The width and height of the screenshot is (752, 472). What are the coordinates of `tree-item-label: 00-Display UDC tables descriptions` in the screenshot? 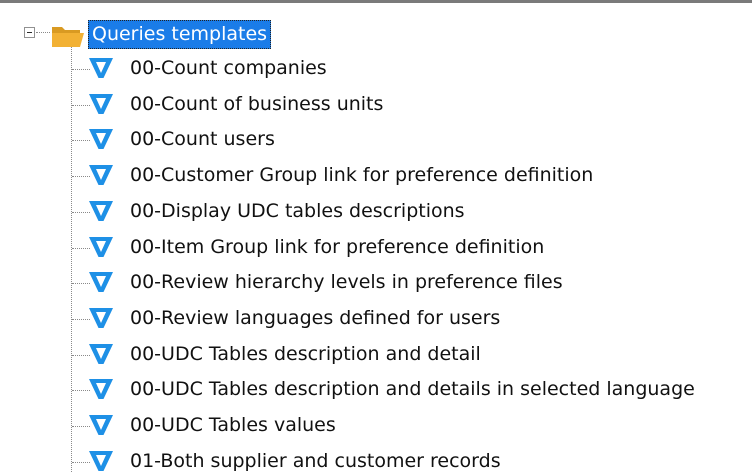 It's located at (297, 210).